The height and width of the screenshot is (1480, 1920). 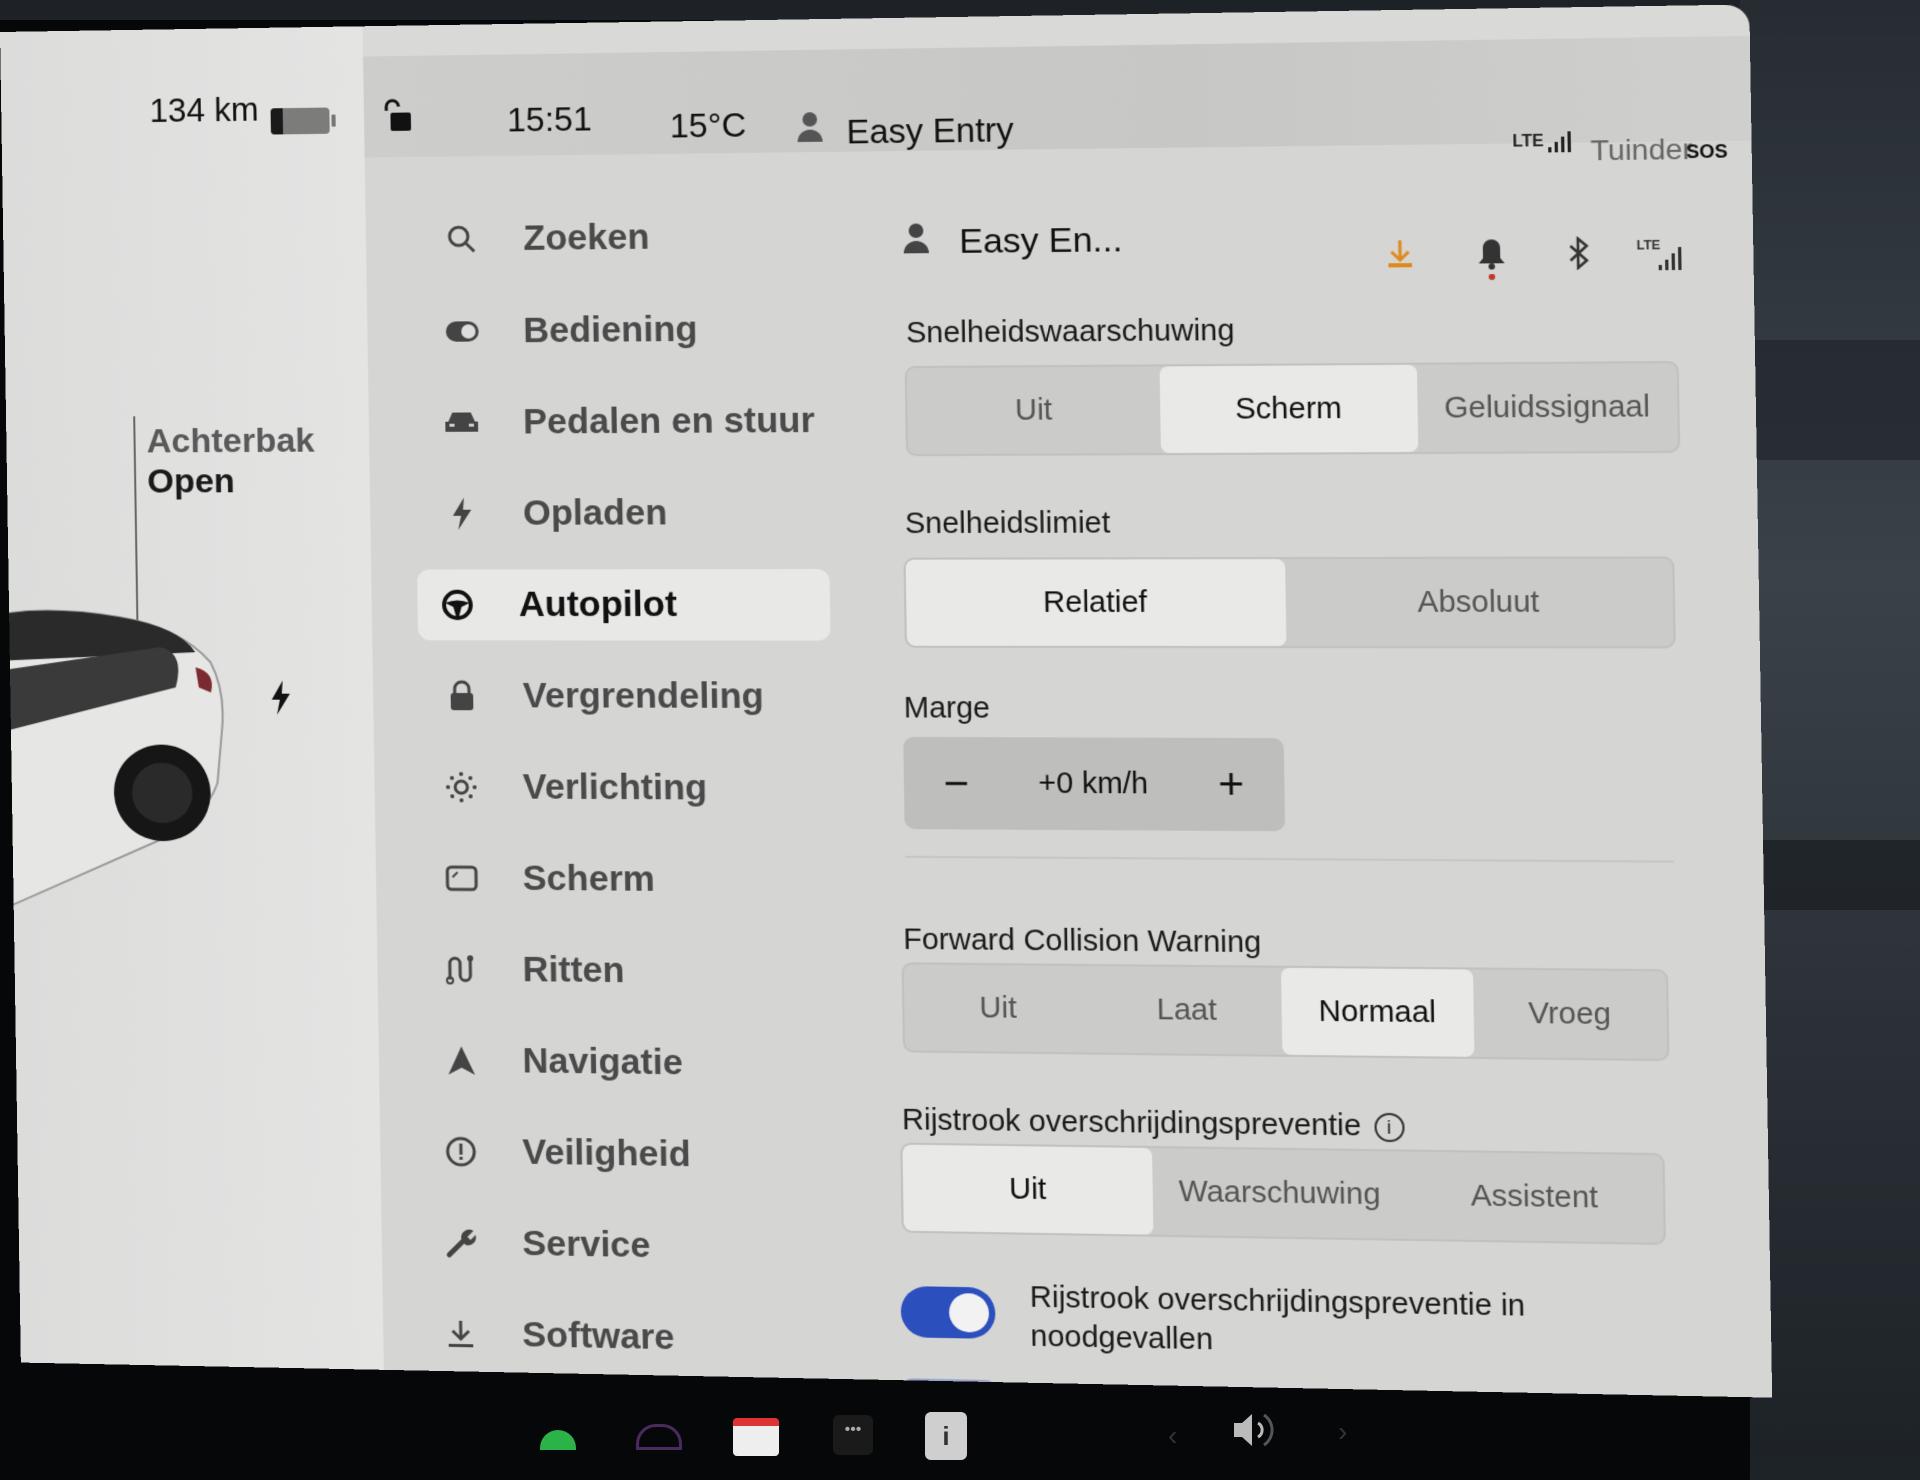 What do you see at coordinates (231, 481) in the screenshot?
I see `trunk-state: Open` at bounding box center [231, 481].